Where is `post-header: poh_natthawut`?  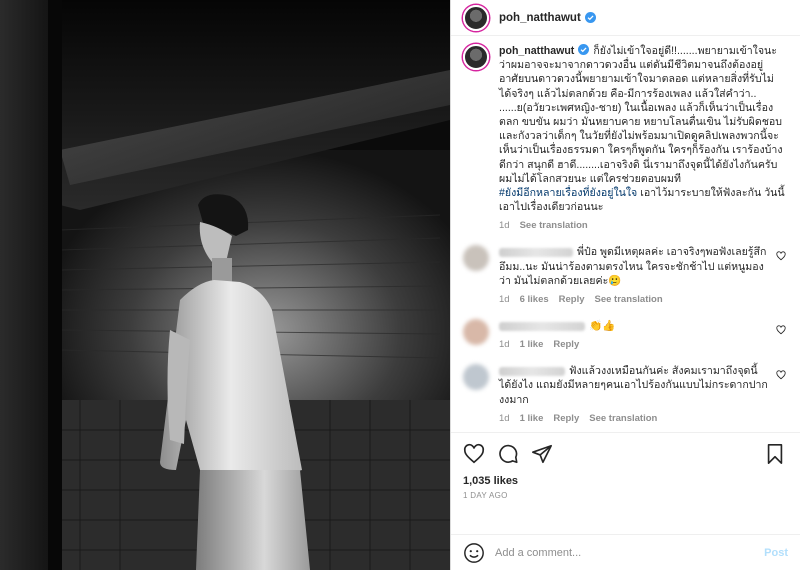
post-header: poh_natthawut is located at coordinates (625, 18).